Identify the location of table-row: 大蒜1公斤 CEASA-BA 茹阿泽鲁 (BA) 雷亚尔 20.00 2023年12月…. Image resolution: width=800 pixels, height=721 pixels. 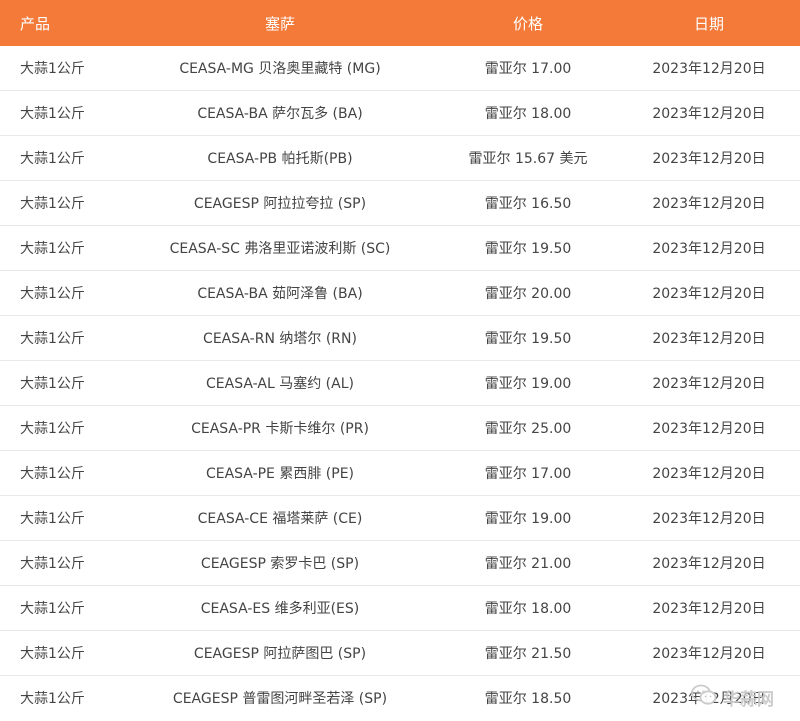
(400, 293).